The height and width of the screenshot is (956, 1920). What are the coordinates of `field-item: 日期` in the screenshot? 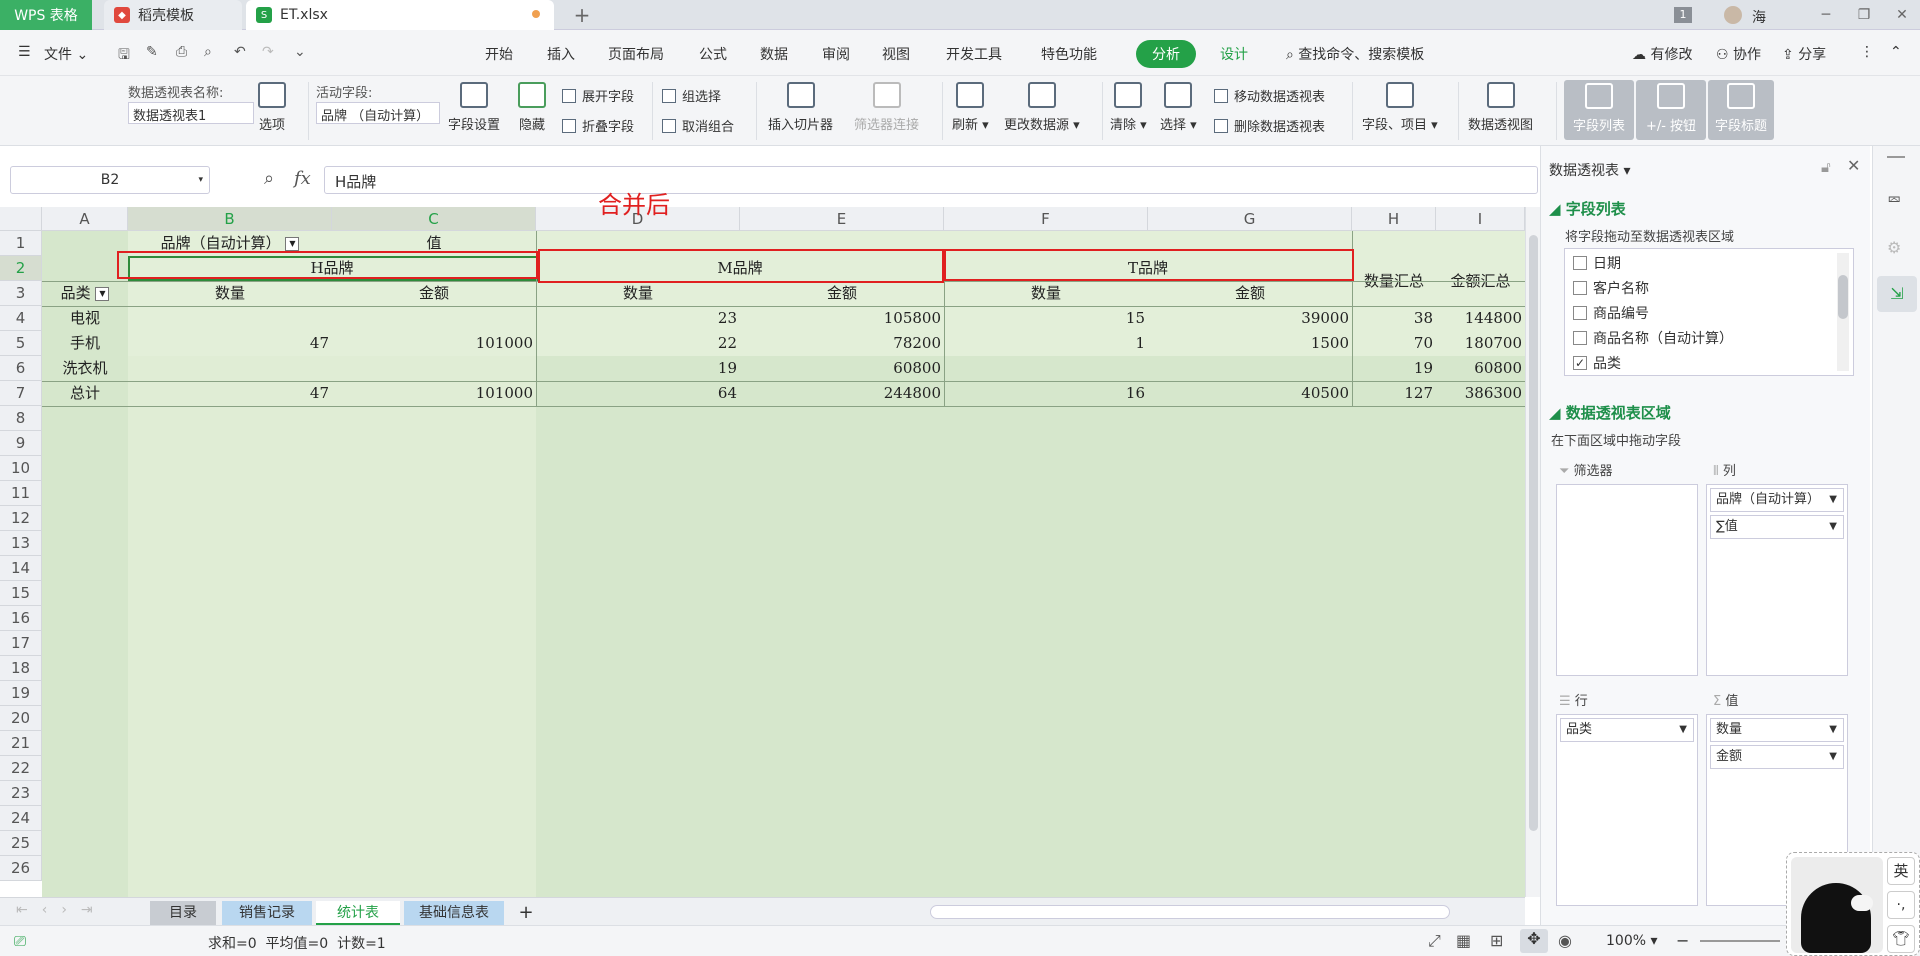 It's located at (1597, 263).